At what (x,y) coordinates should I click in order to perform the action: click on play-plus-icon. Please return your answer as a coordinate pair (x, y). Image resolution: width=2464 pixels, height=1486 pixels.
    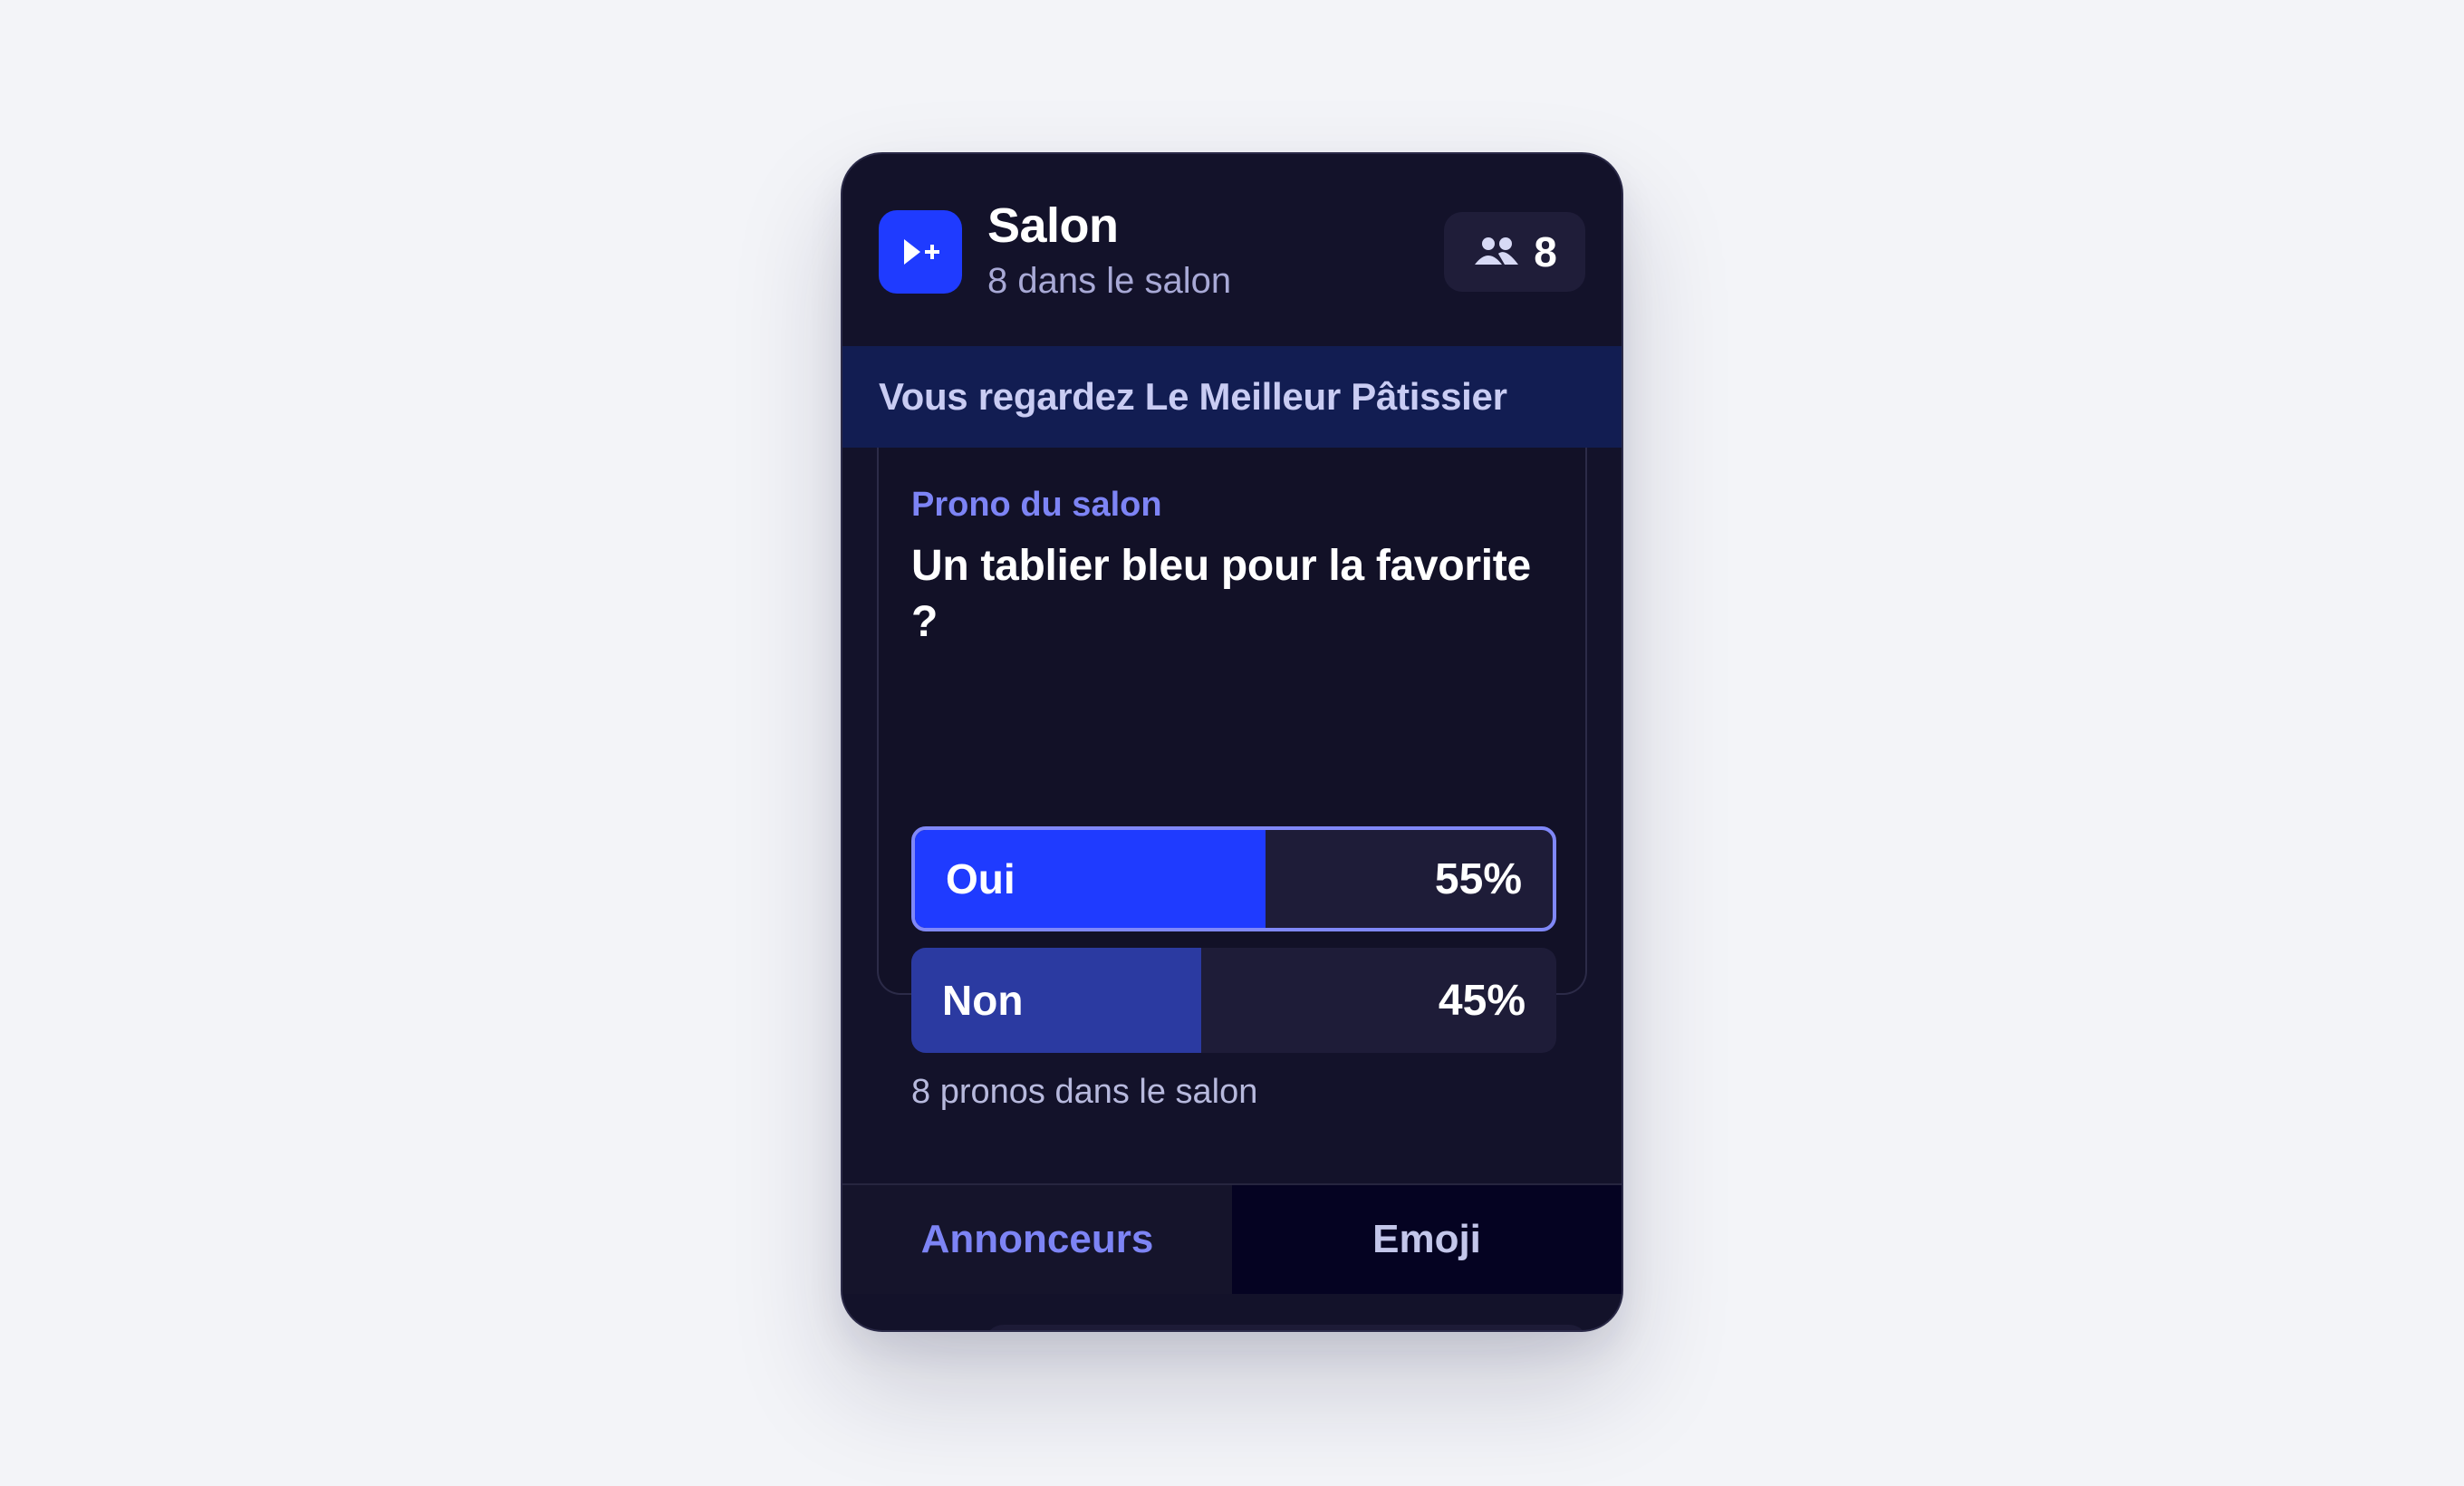
    Looking at the image, I should click on (921, 252).